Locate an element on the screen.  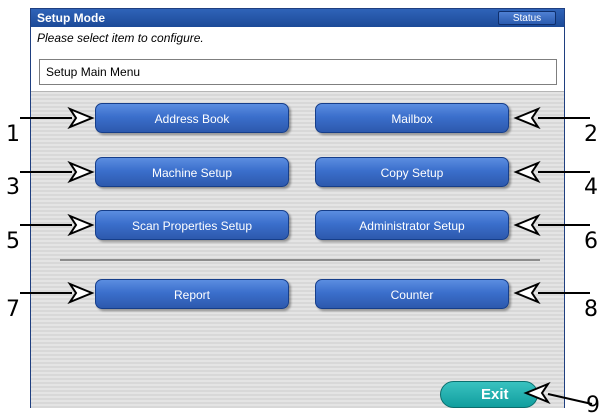
callout-3: 3 is located at coordinates (13, 187).